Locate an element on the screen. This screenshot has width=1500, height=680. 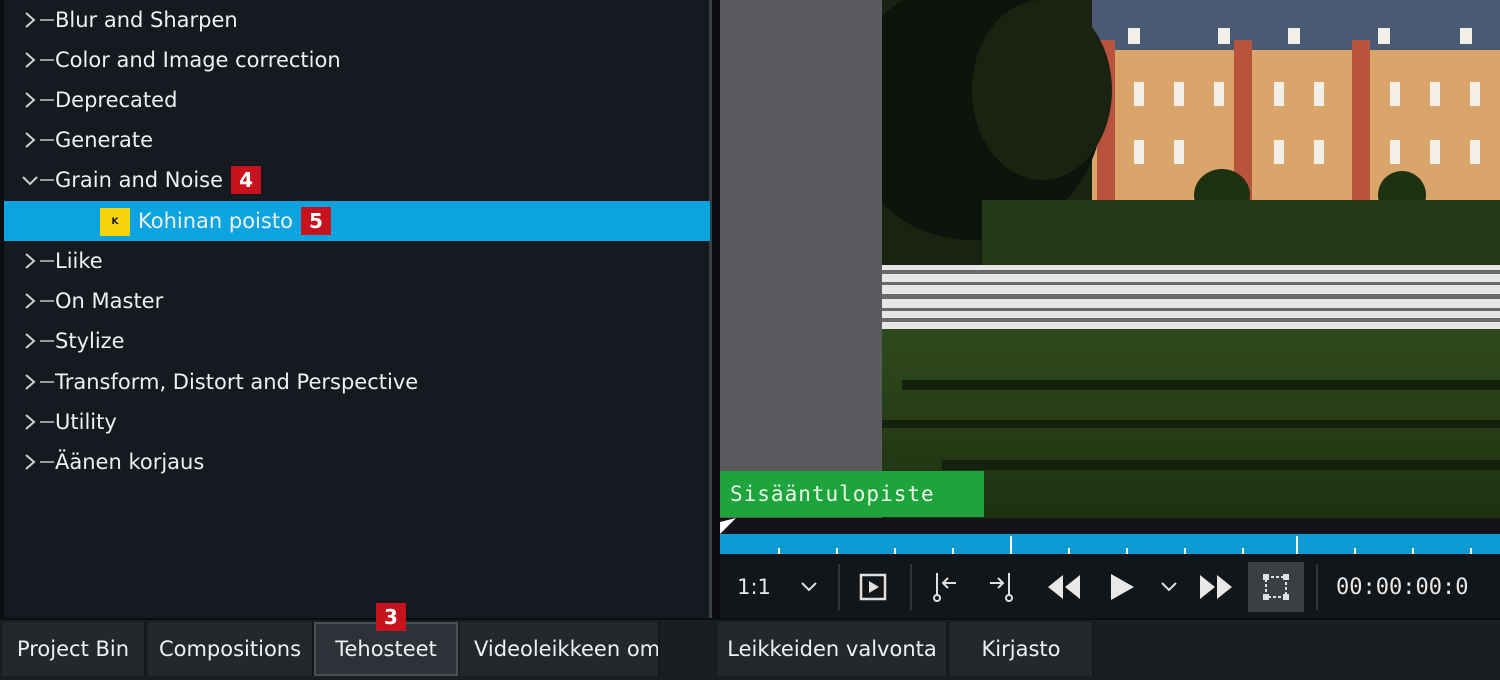
tab-videoleikkeen-ominaisuudet: Videoleikkeen om is located at coordinates (560, 649).